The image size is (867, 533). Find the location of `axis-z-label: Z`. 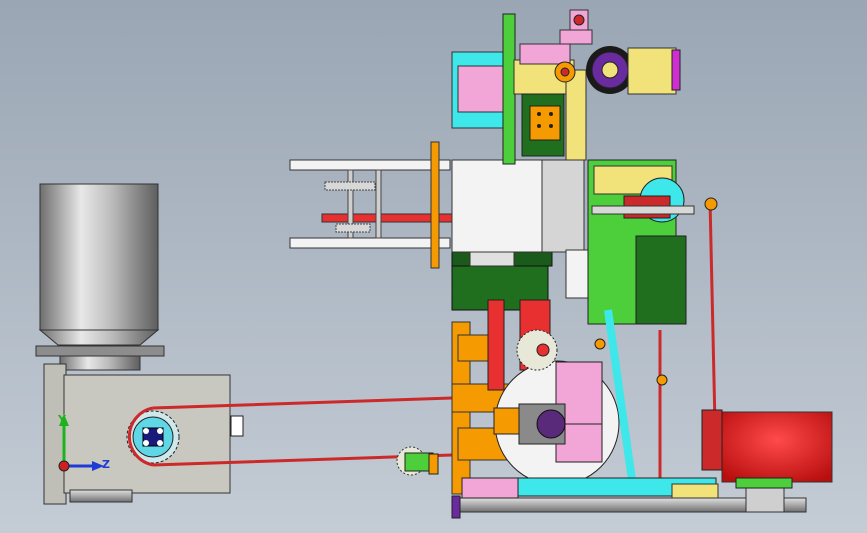

axis-z-label: Z is located at coordinates (106, 464).